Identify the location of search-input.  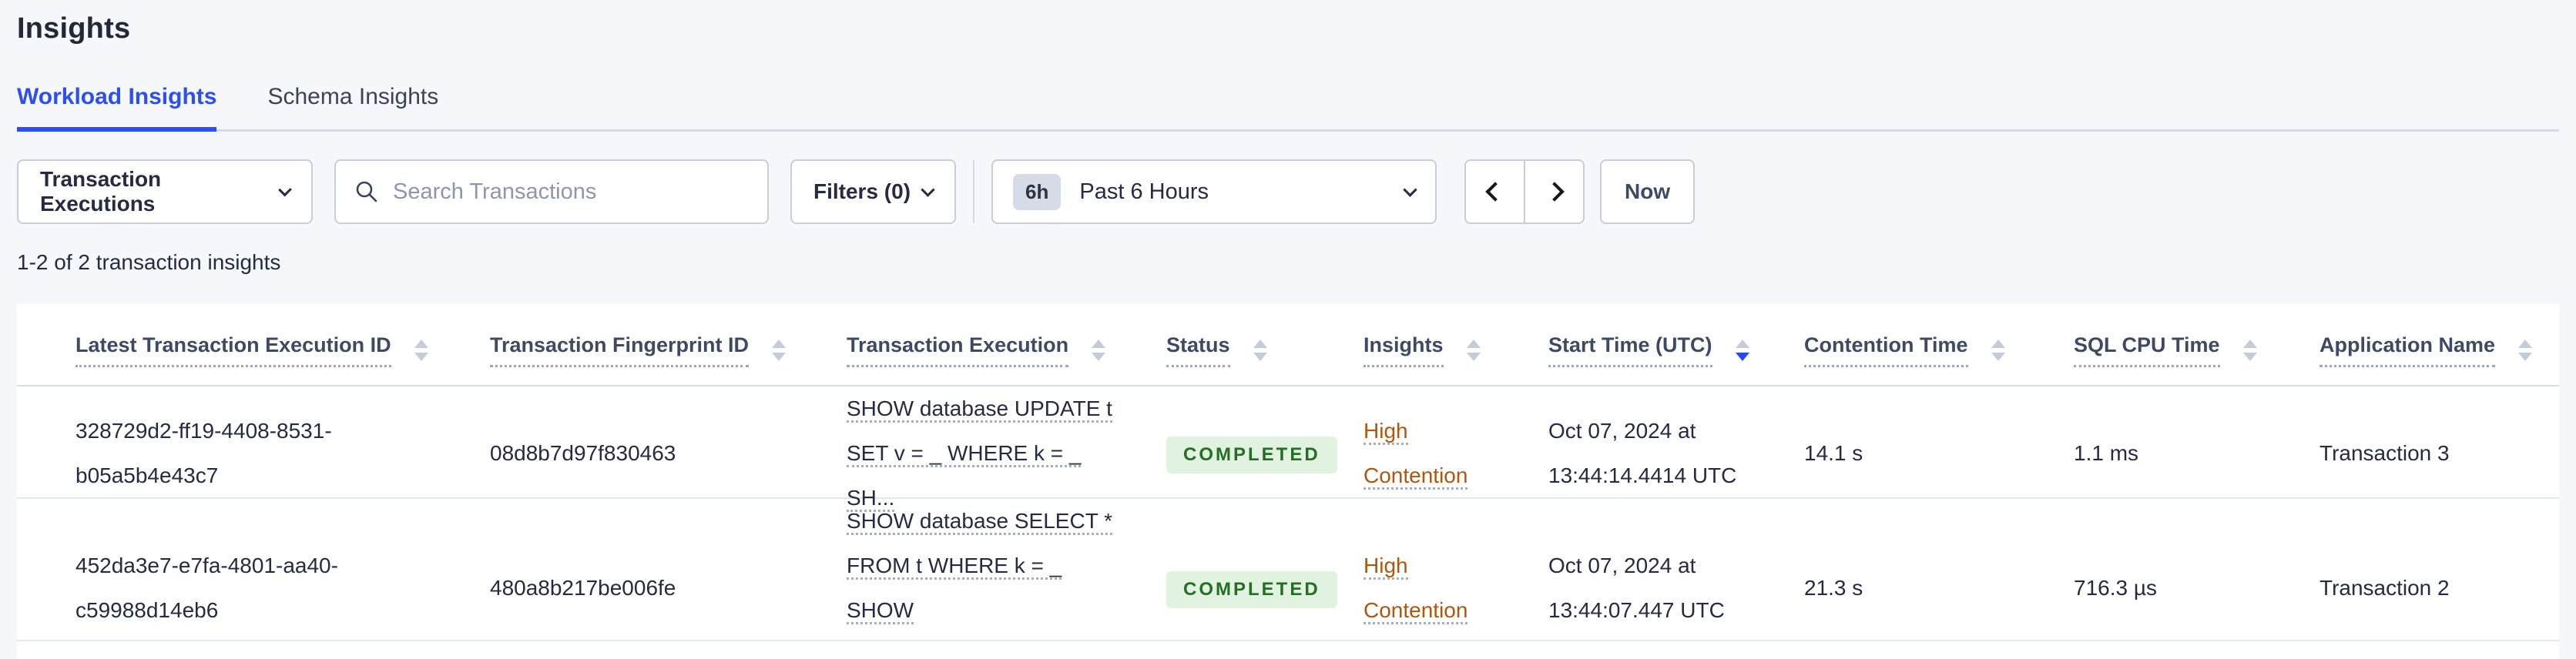
(571, 192).